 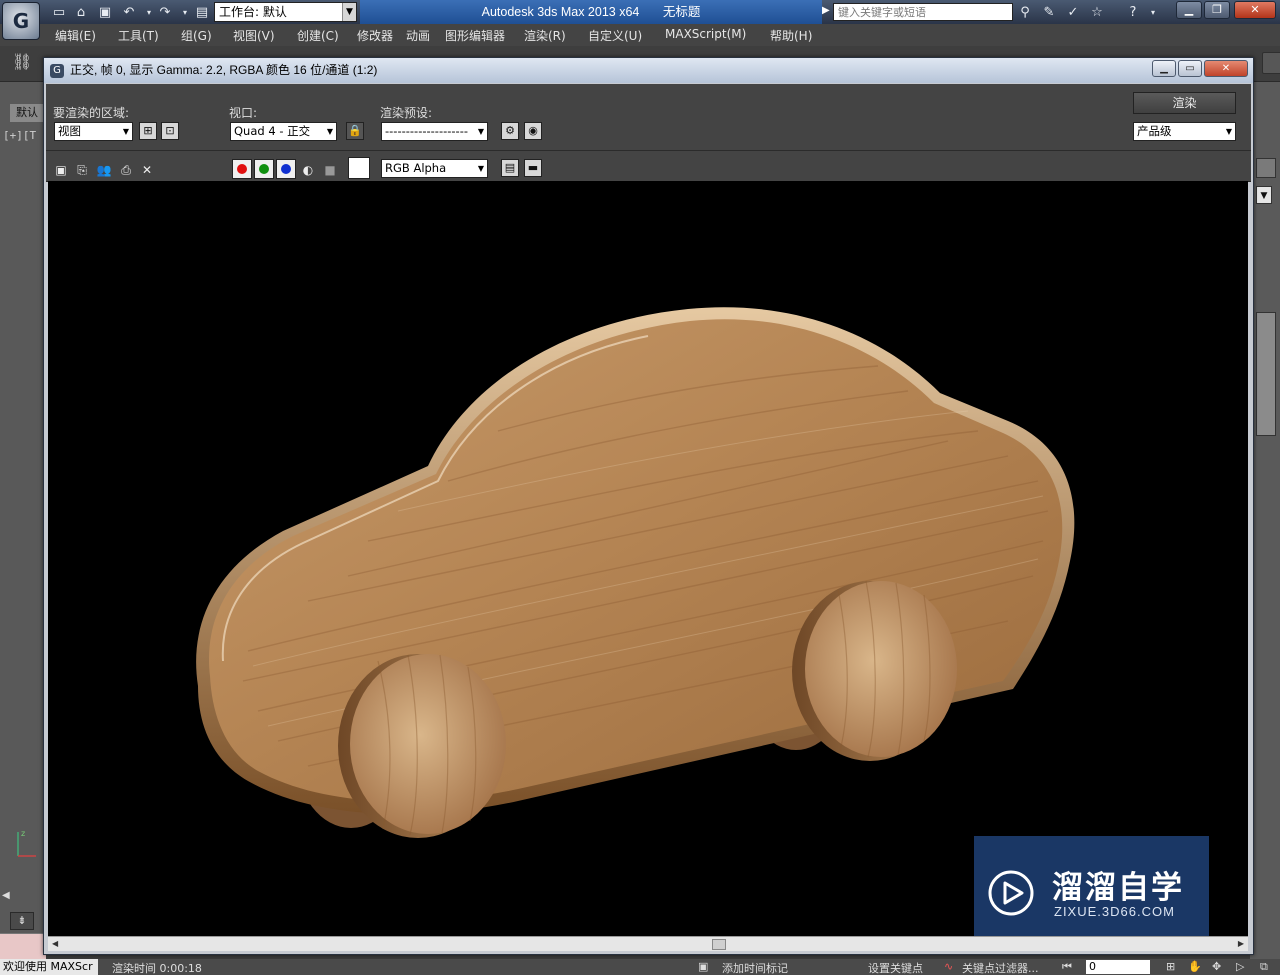 What do you see at coordinates (1118, 967) in the screenshot?
I see `current-frame-field: 0` at bounding box center [1118, 967].